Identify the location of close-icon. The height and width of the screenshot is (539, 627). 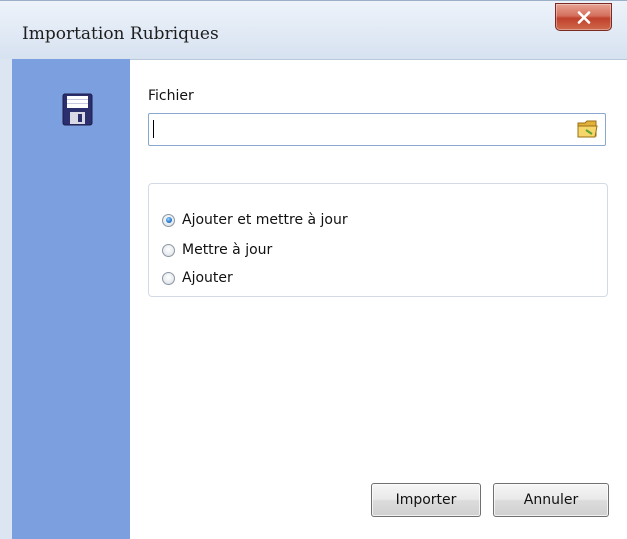
(584, 17).